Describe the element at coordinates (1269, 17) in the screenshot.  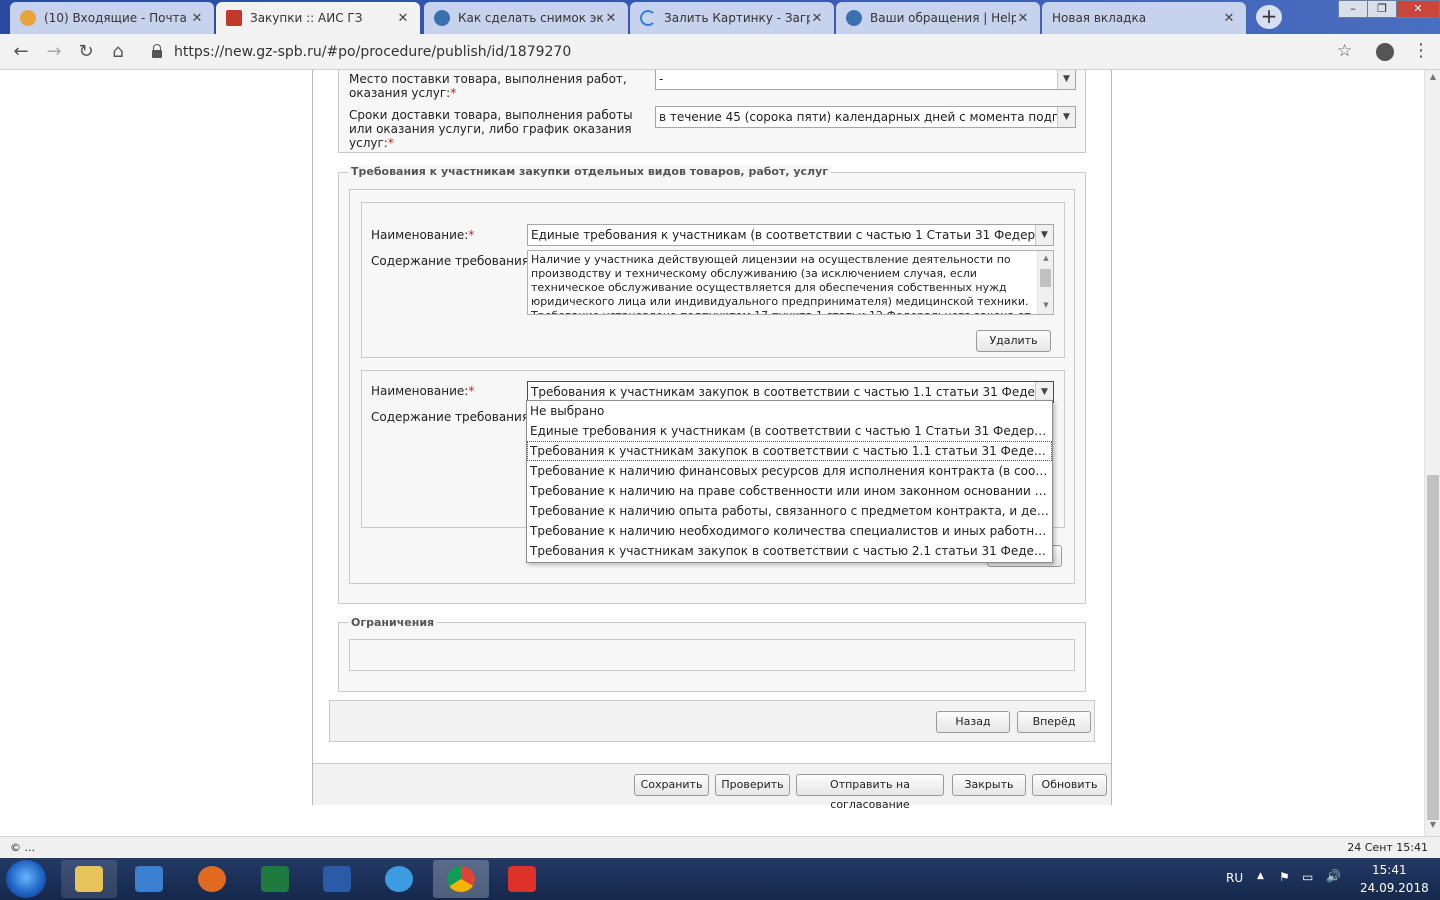
I see `new-tab-button: +` at that location.